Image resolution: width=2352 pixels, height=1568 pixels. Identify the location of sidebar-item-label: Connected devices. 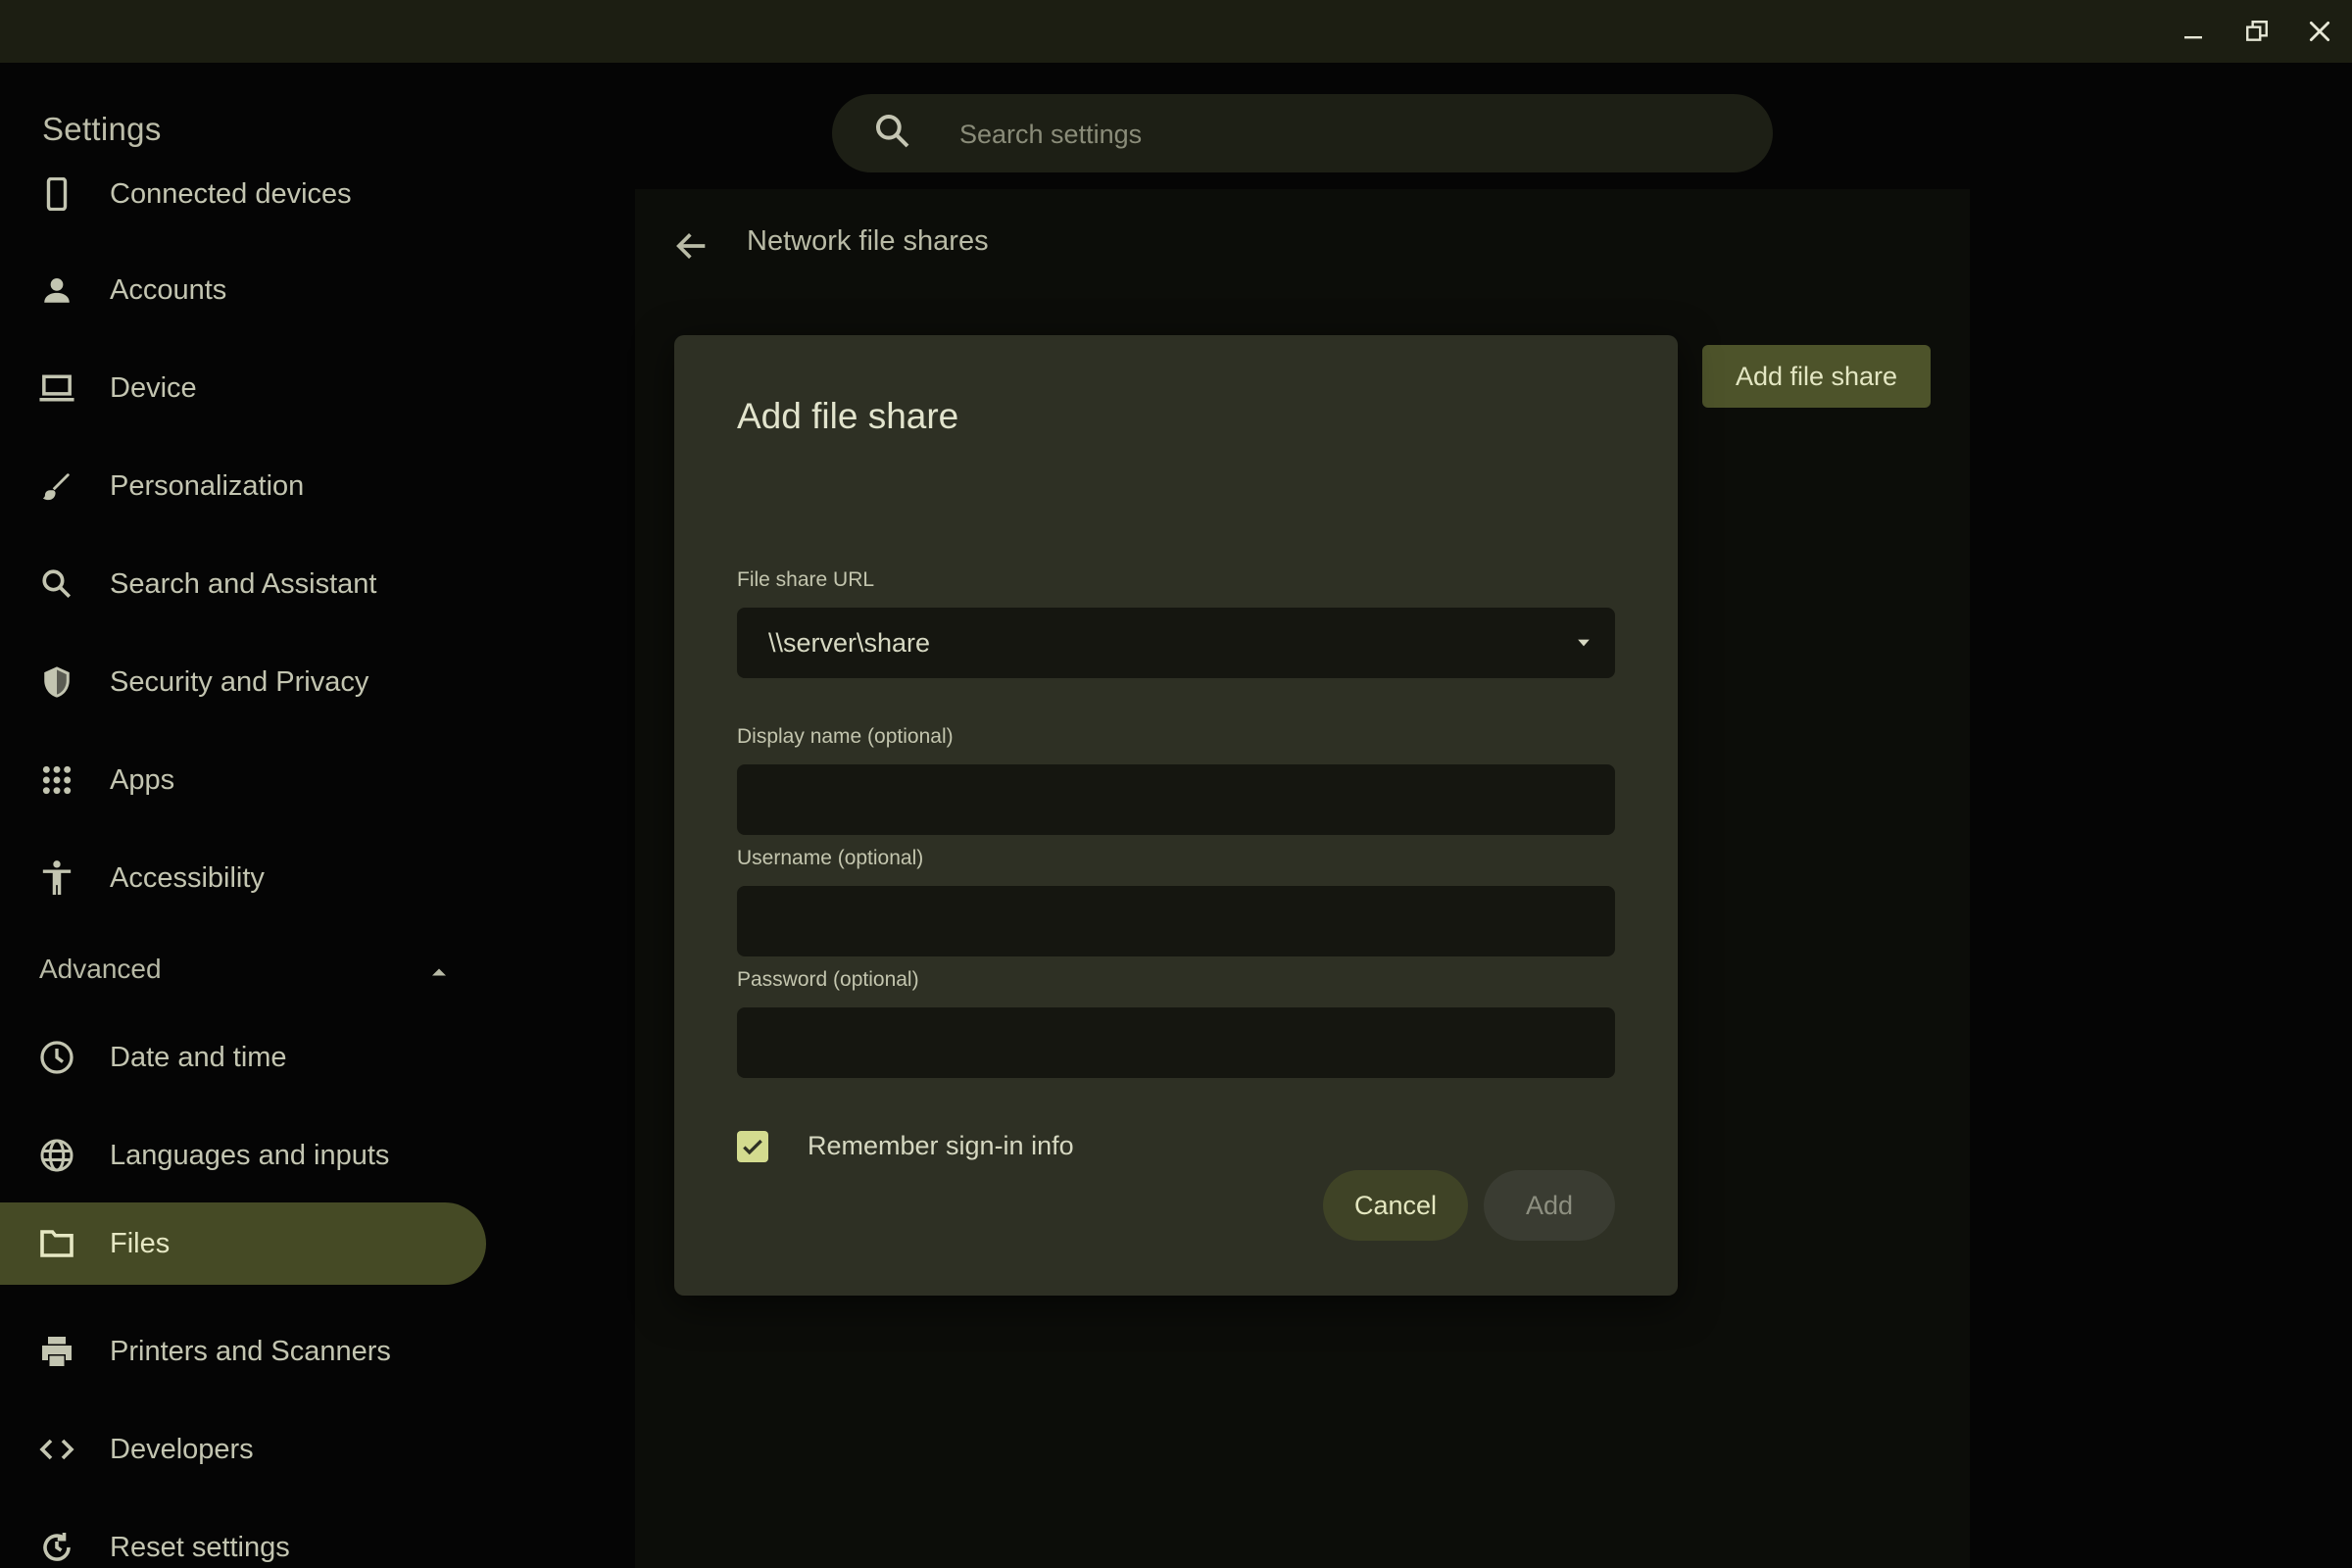
(231, 193).